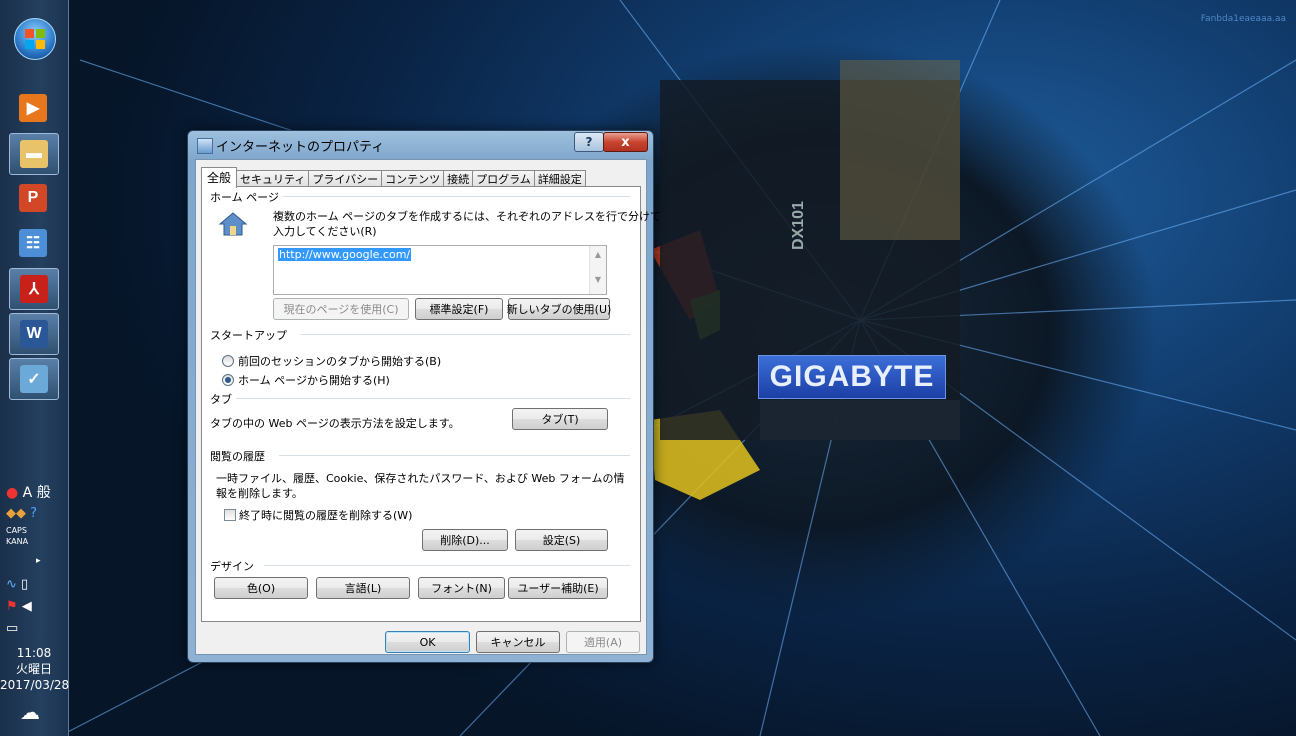  I want to click on tab-strip: 全般 セキュリティ プライバシー コンテンツ 接続 プログラム 詳細設定, so click(393, 177).